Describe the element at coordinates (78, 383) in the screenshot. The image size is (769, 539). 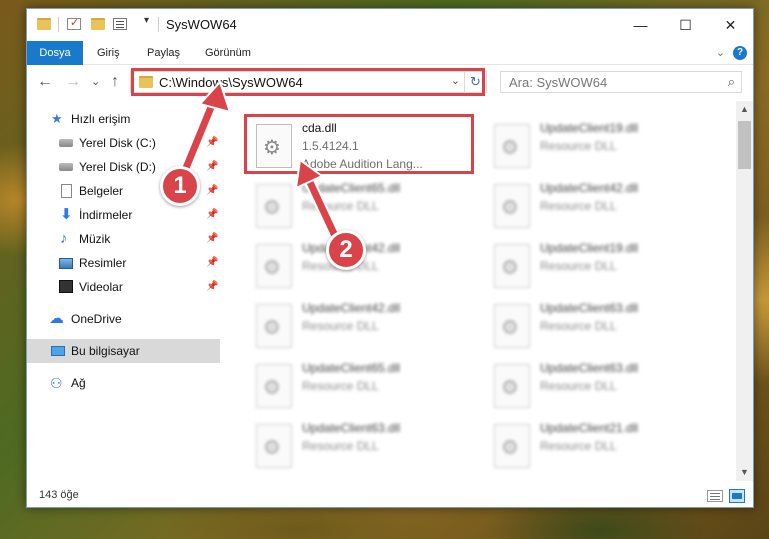
I see `sidebar-item-label: Ağ` at that location.